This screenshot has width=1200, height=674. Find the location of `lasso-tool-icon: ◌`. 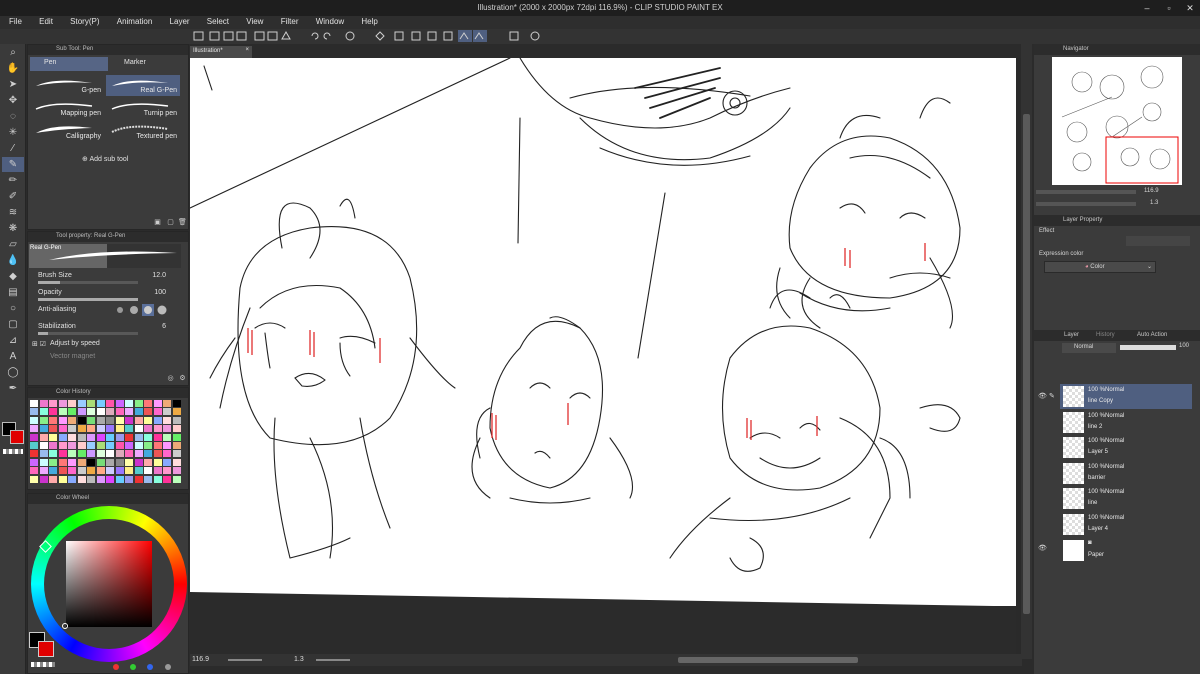

lasso-tool-icon: ◌ is located at coordinates (13, 116).